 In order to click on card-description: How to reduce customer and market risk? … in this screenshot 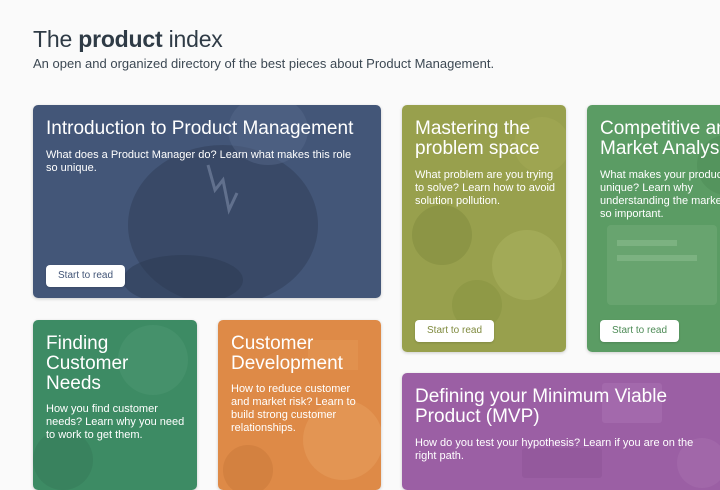, I will do `click(293, 408)`.